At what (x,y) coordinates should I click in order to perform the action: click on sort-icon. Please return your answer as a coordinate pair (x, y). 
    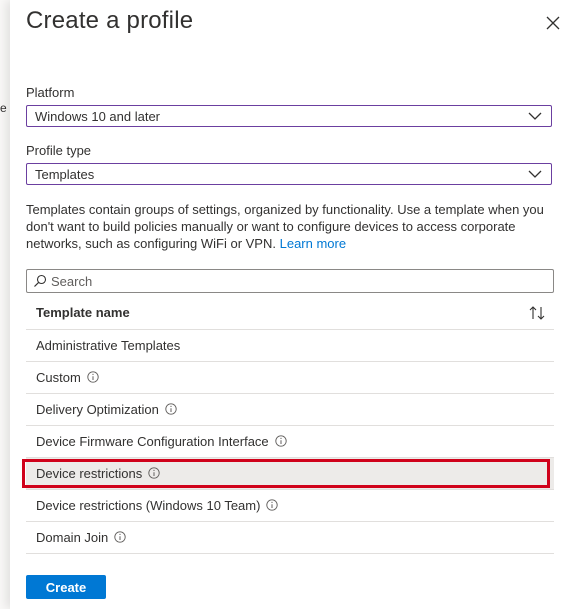
    Looking at the image, I should click on (537, 313).